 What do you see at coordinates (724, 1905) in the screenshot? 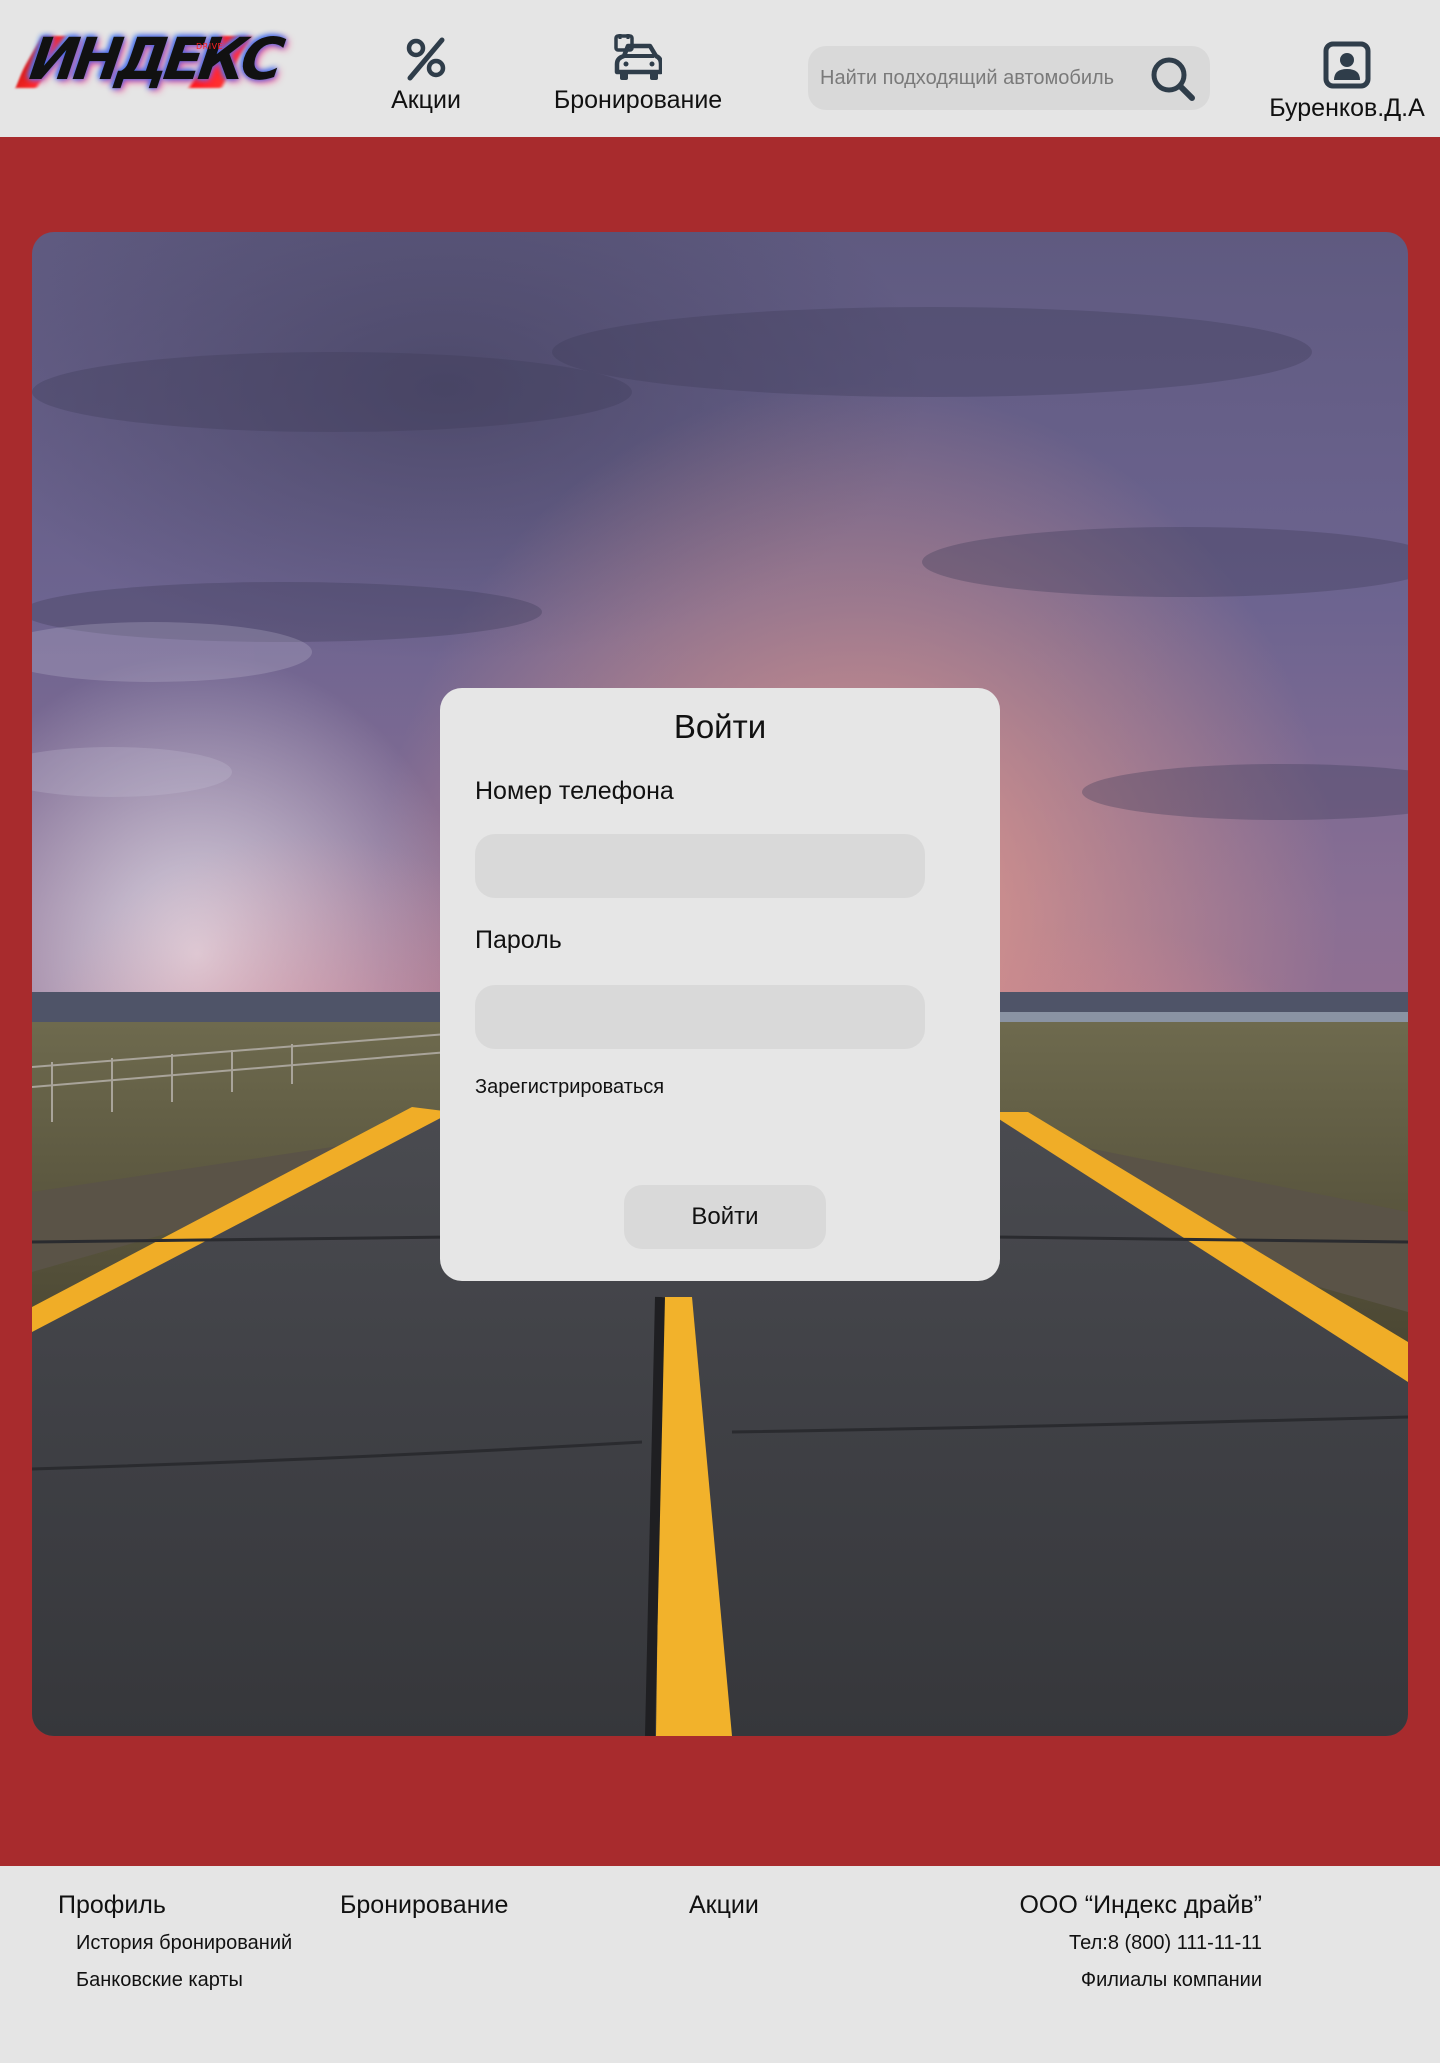
I see `footer-promotions-link: Акции` at bounding box center [724, 1905].